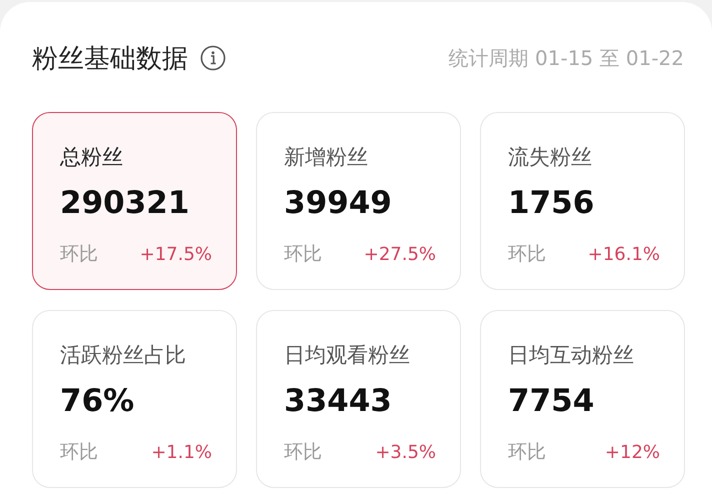  Describe the element at coordinates (550, 157) in the screenshot. I see `metric-label: 流失粉丝` at that location.